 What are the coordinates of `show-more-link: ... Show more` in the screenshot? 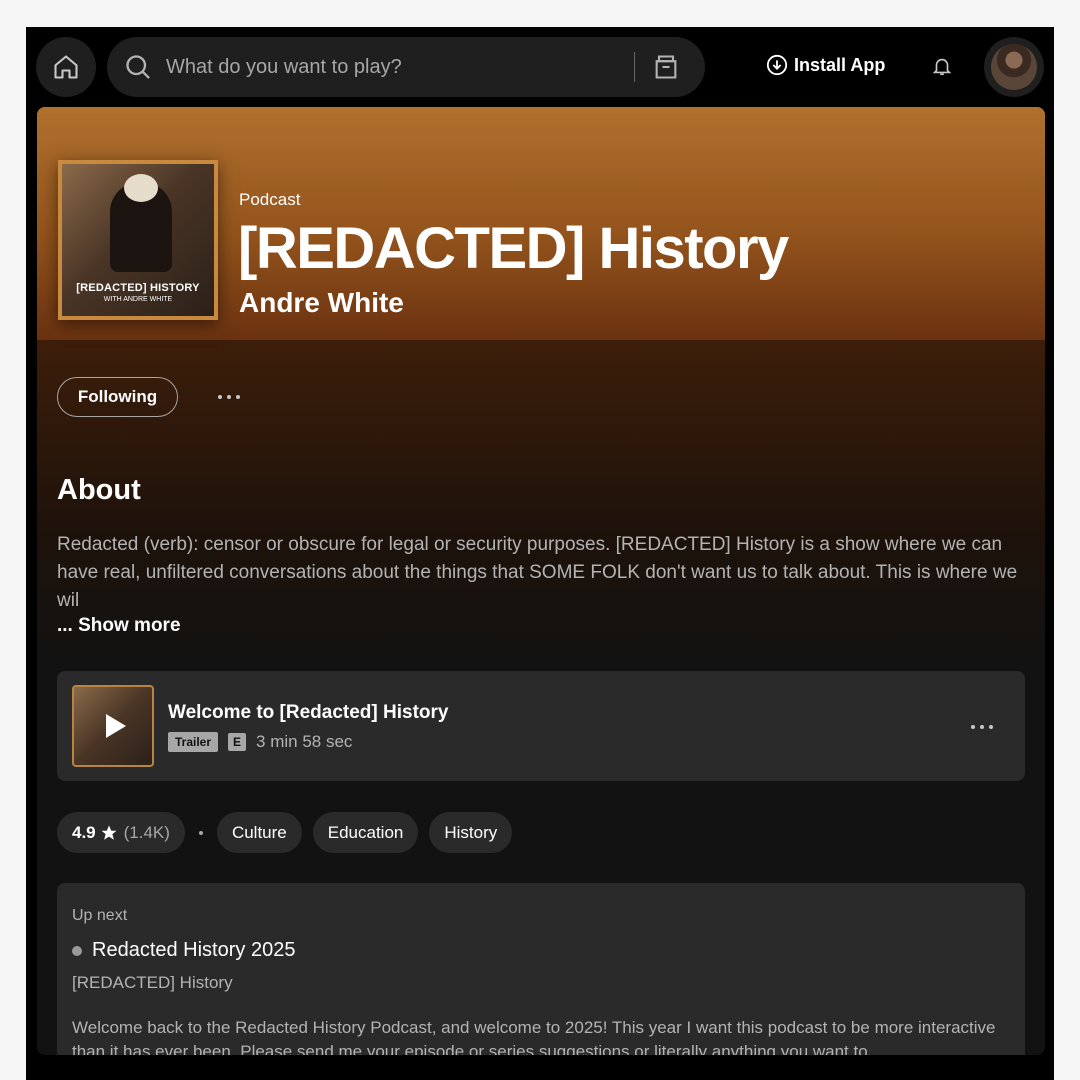 It's located at (119, 626).